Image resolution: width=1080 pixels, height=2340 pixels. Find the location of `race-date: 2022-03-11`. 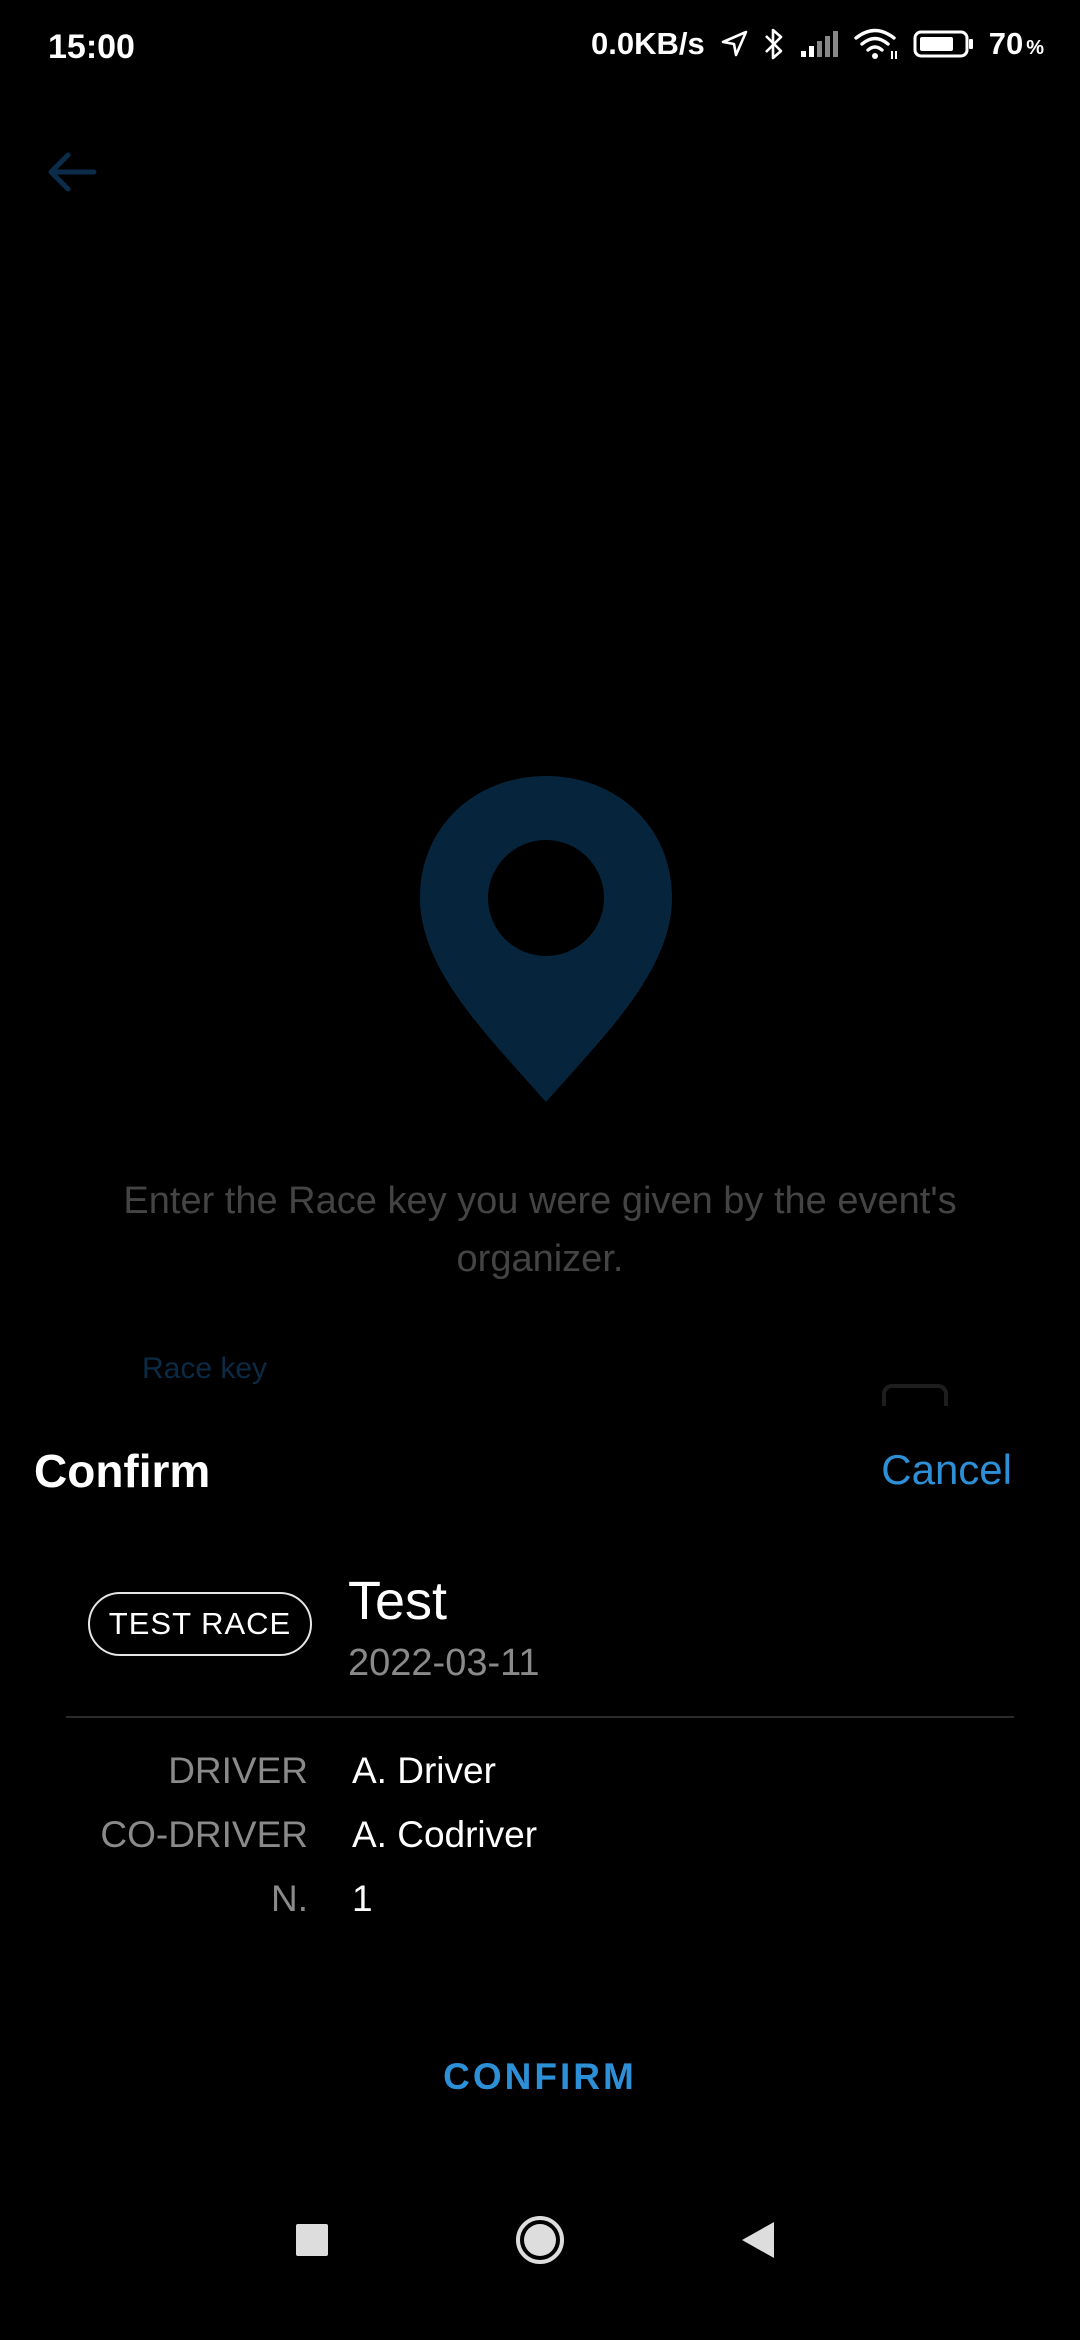

race-date: 2022-03-11 is located at coordinates (444, 1663).